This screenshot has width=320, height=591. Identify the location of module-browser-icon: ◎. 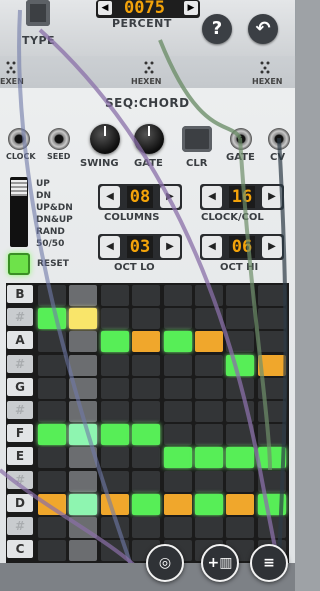
(165, 563).